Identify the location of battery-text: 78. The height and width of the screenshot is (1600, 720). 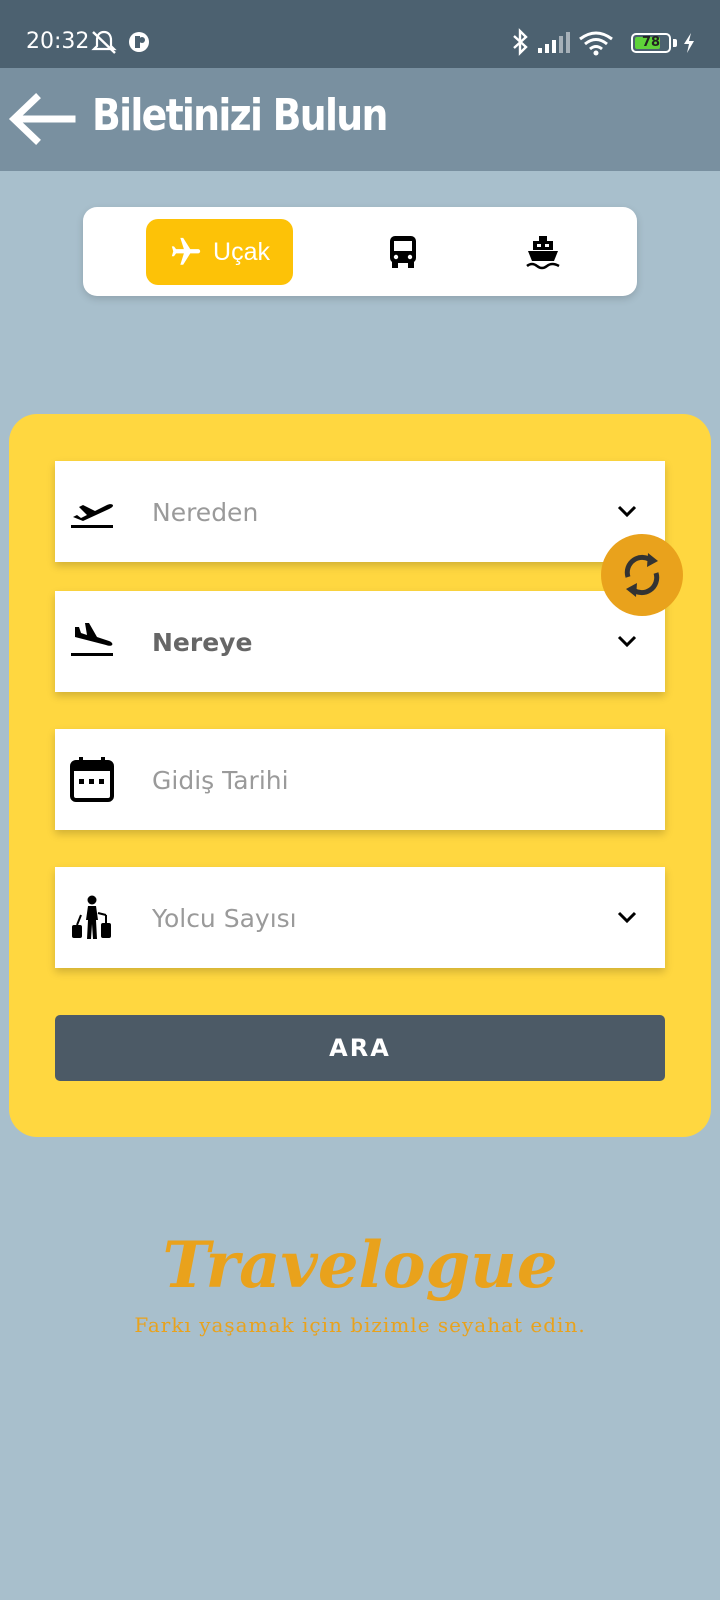
(651, 42).